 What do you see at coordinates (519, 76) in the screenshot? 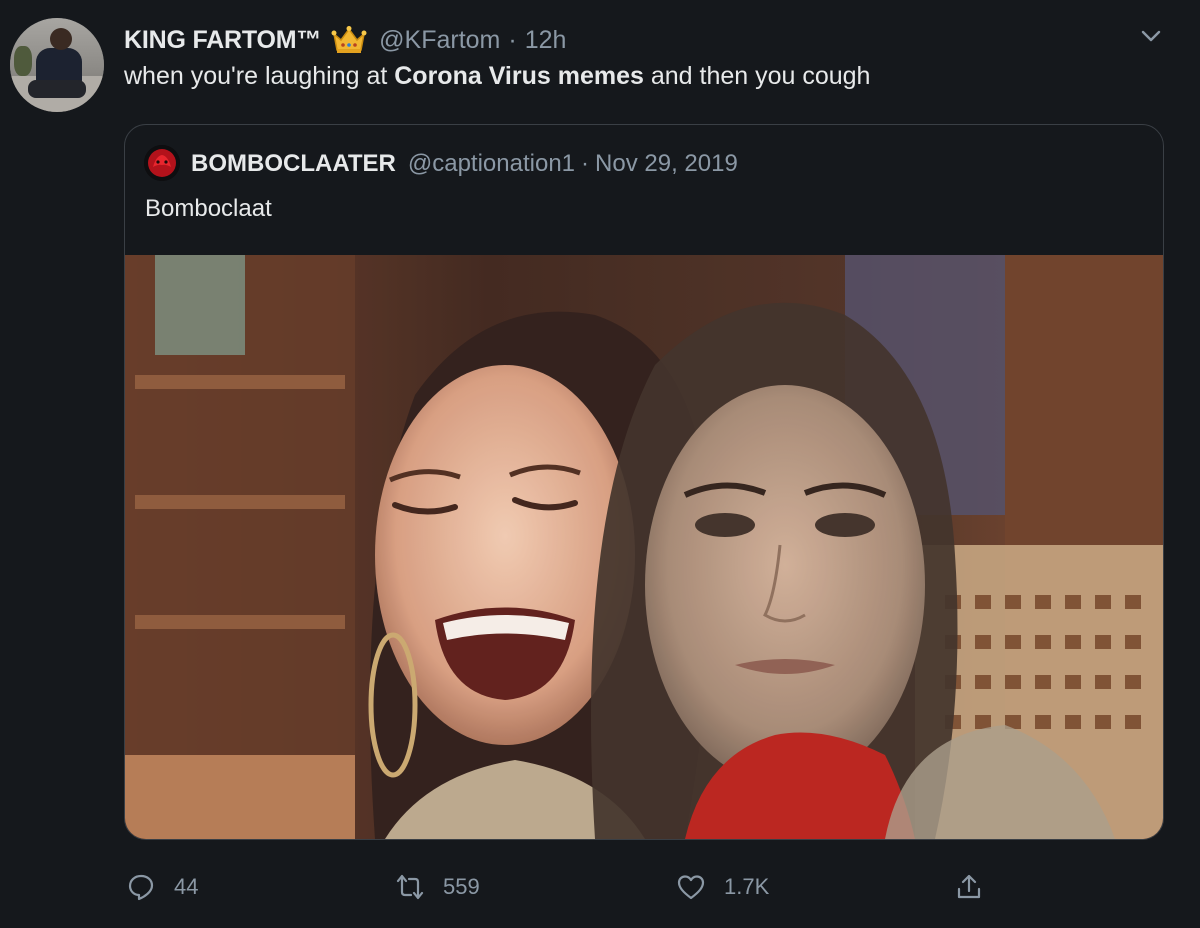
I see `tweet-text-bold: Corona Virus memes` at bounding box center [519, 76].